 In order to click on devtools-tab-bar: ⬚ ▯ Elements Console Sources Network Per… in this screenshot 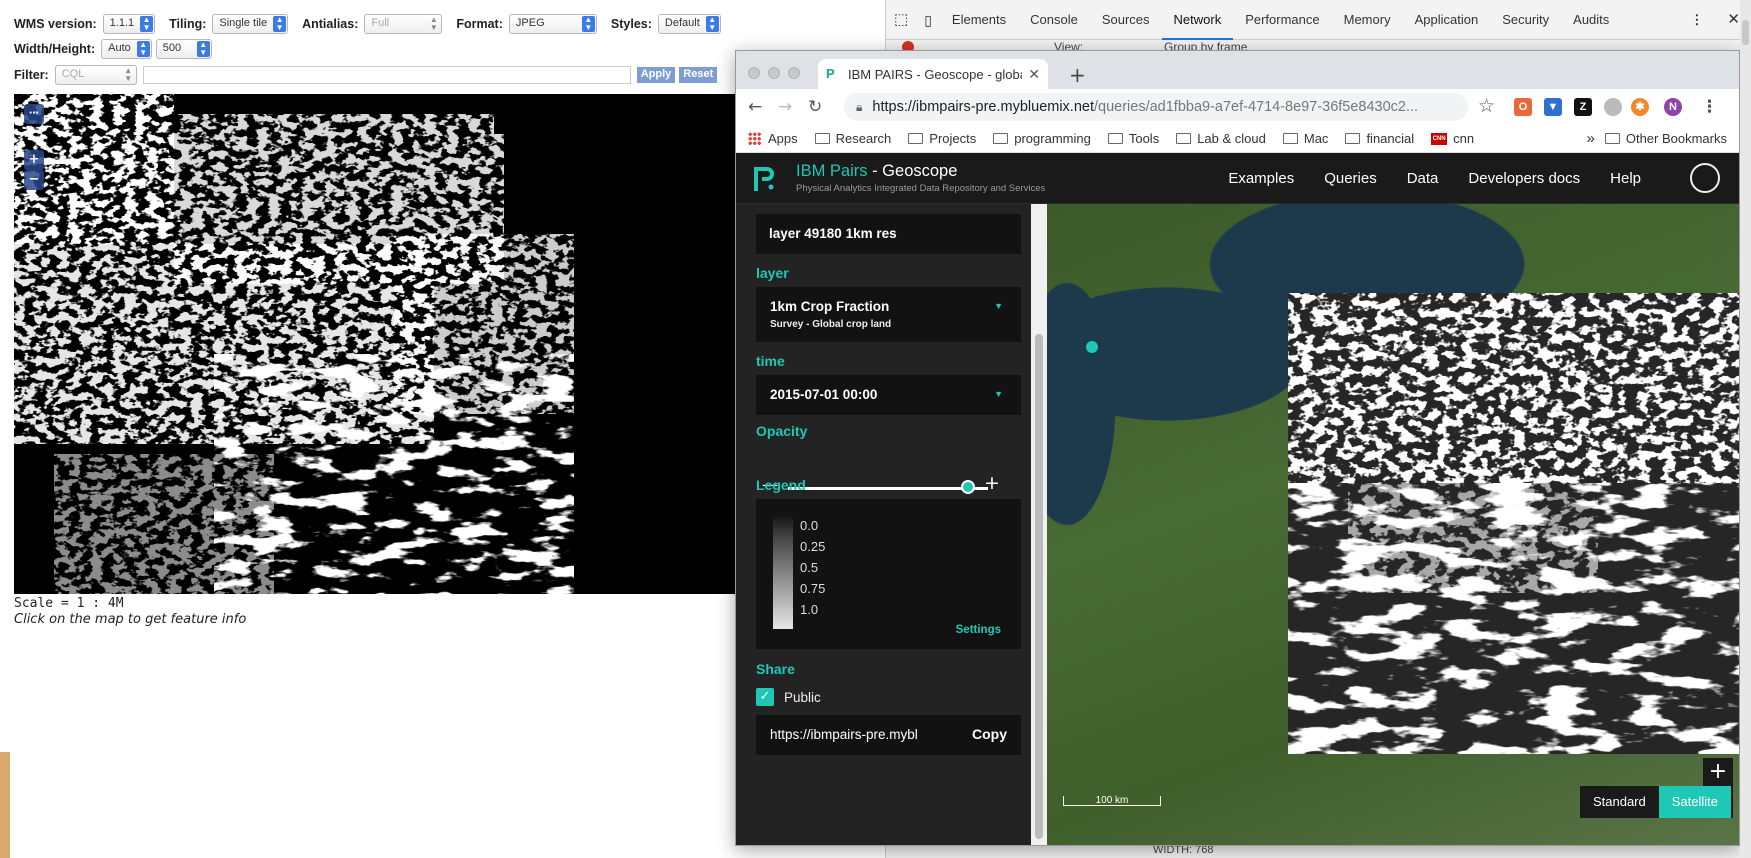, I will do `click(1318, 20)`.